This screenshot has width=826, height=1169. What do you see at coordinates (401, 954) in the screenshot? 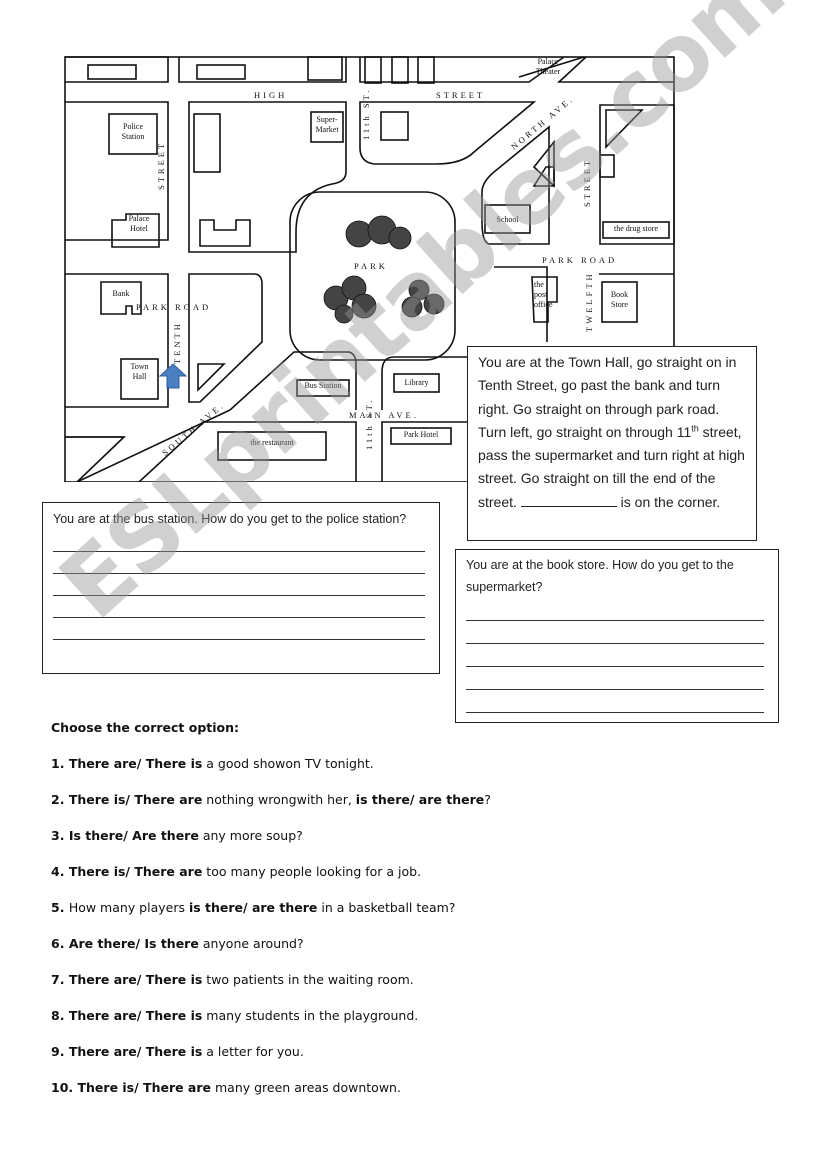
I see `exercise-item: 6. Are there/ Is there anyone around?` at bounding box center [401, 954].